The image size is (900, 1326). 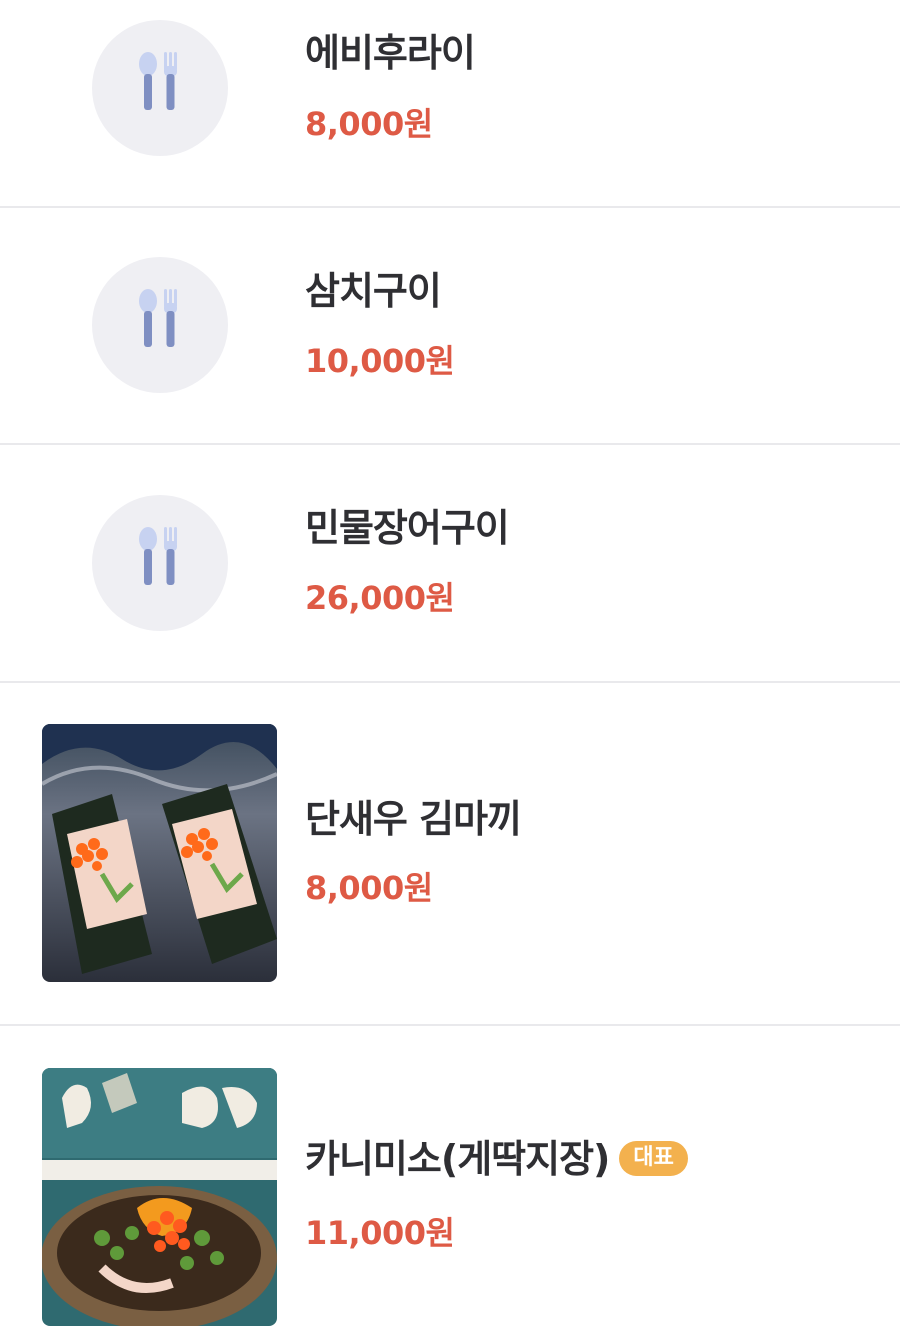 I want to click on menu-item-name: 민물장어구이, so click(x=407, y=528).